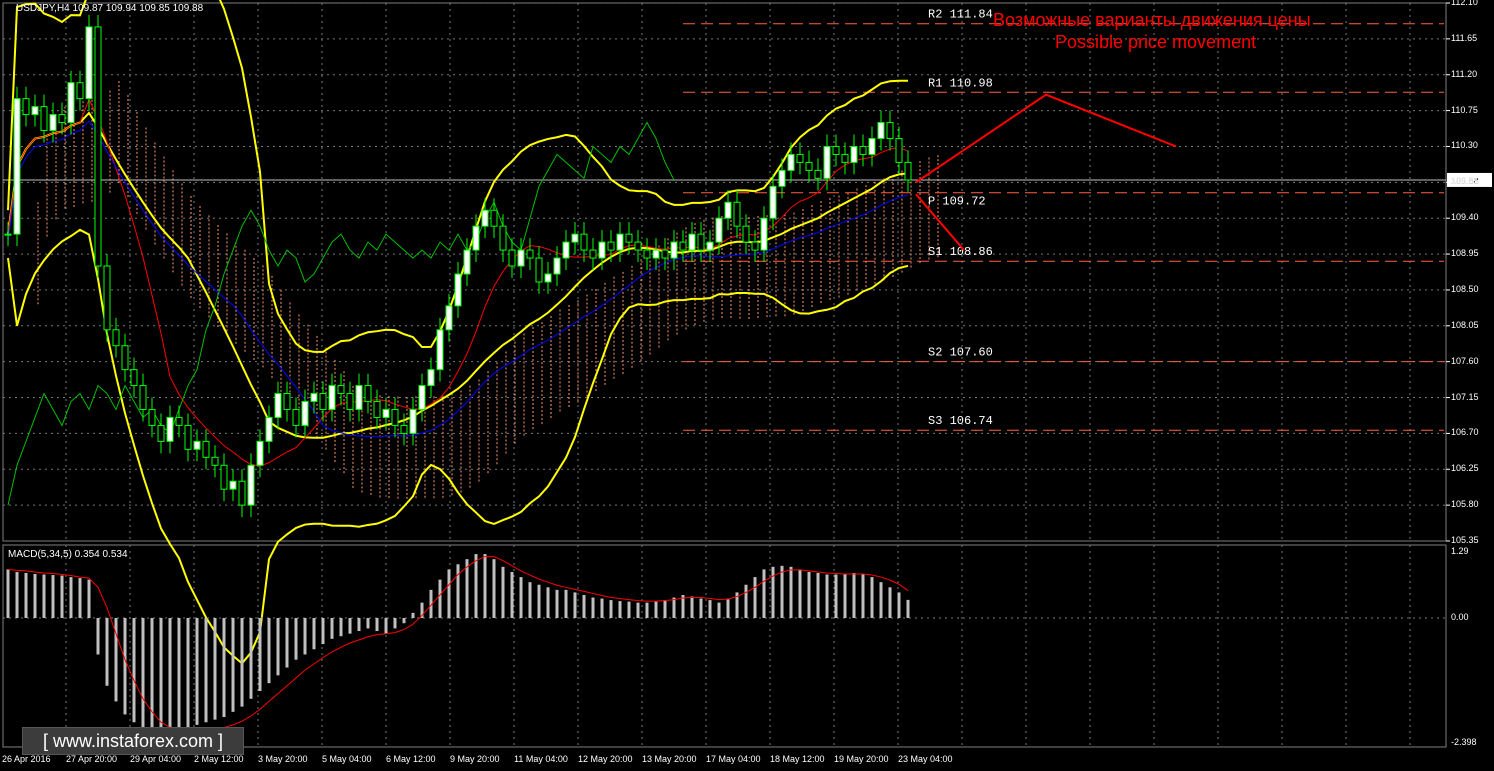 The height and width of the screenshot is (771, 1494). What do you see at coordinates (1464, 109) in the screenshot?
I see `price-axis-label: 110.75` at bounding box center [1464, 109].